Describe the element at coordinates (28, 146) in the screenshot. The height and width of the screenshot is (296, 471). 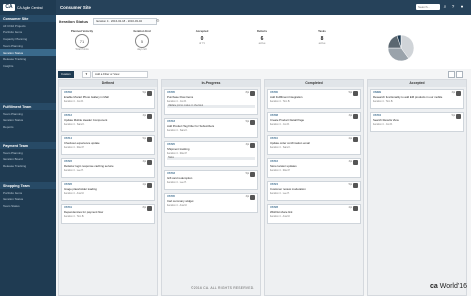
I see `sidebar-section-title: Payment Team` at that location.